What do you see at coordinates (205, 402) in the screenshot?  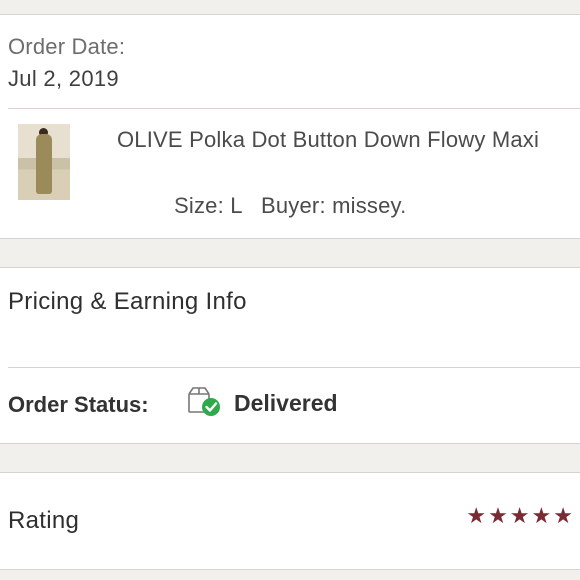 I see `delivered-box-check-icon` at bounding box center [205, 402].